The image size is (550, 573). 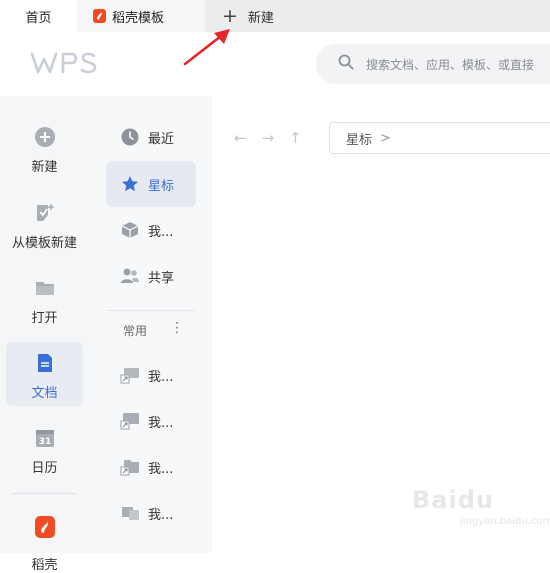 I want to click on nav-item-label: 稻壳, so click(x=44, y=565).